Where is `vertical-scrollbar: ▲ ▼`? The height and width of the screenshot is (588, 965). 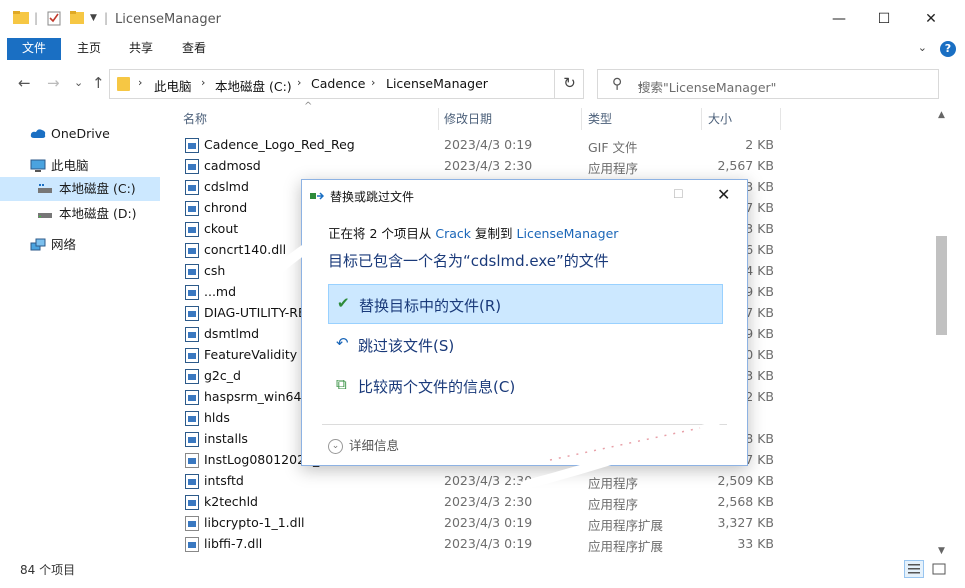
vertical-scrollbar: ▲ ▼ is located at coordinates (941, 333).